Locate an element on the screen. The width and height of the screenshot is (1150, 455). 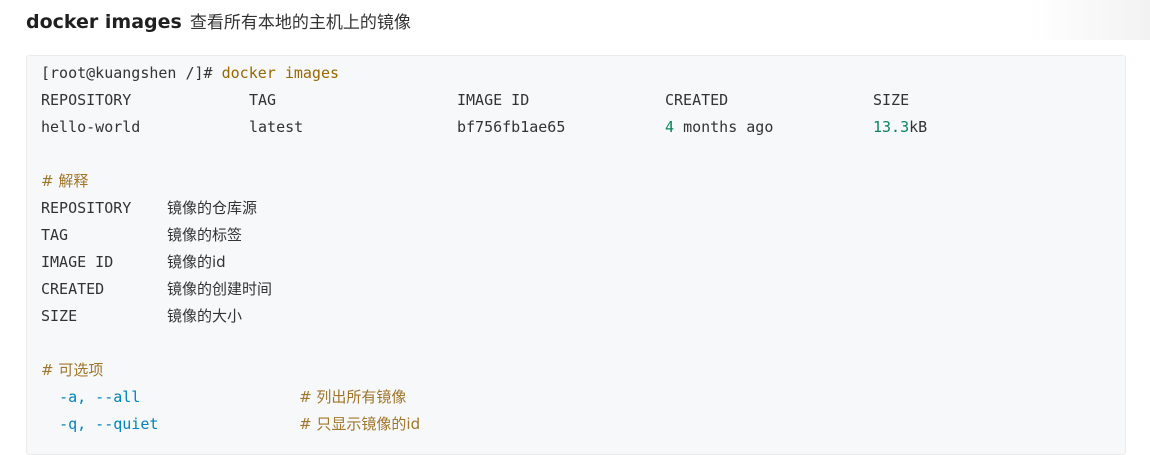
option-item: -a, --all # 列出所有镜像 is located at coordinates (583, 397).